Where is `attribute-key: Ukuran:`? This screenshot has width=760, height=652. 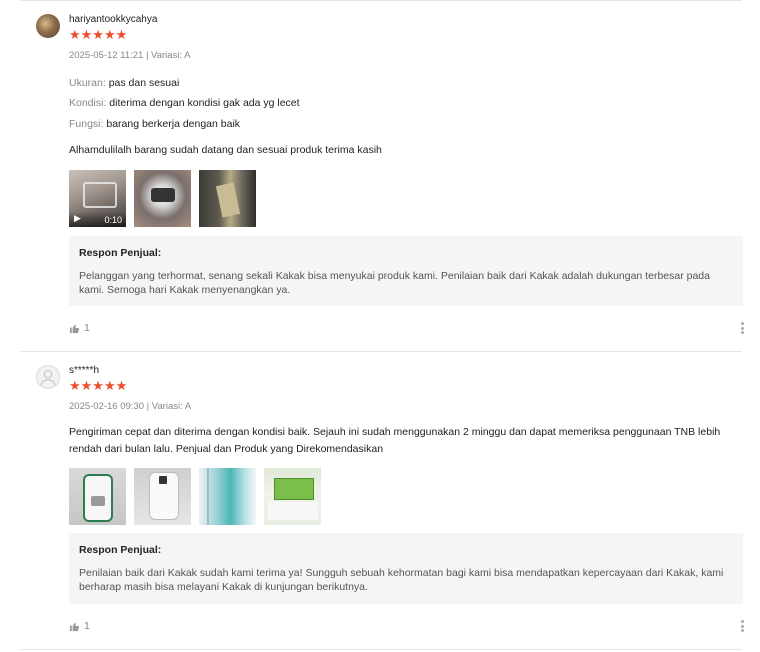
attribute-key: Ukuran: is located at coordinates (87, 83).